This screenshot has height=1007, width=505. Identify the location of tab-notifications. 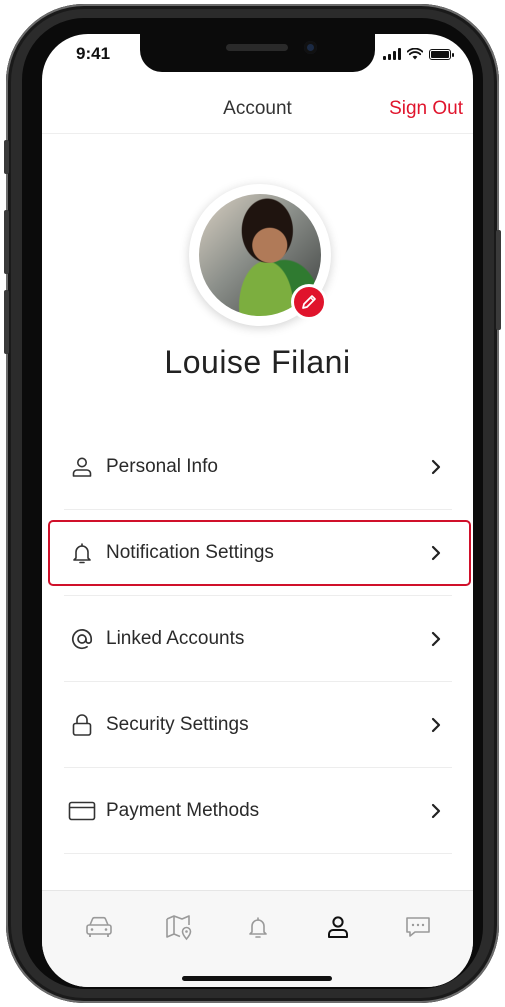
(258, 927).